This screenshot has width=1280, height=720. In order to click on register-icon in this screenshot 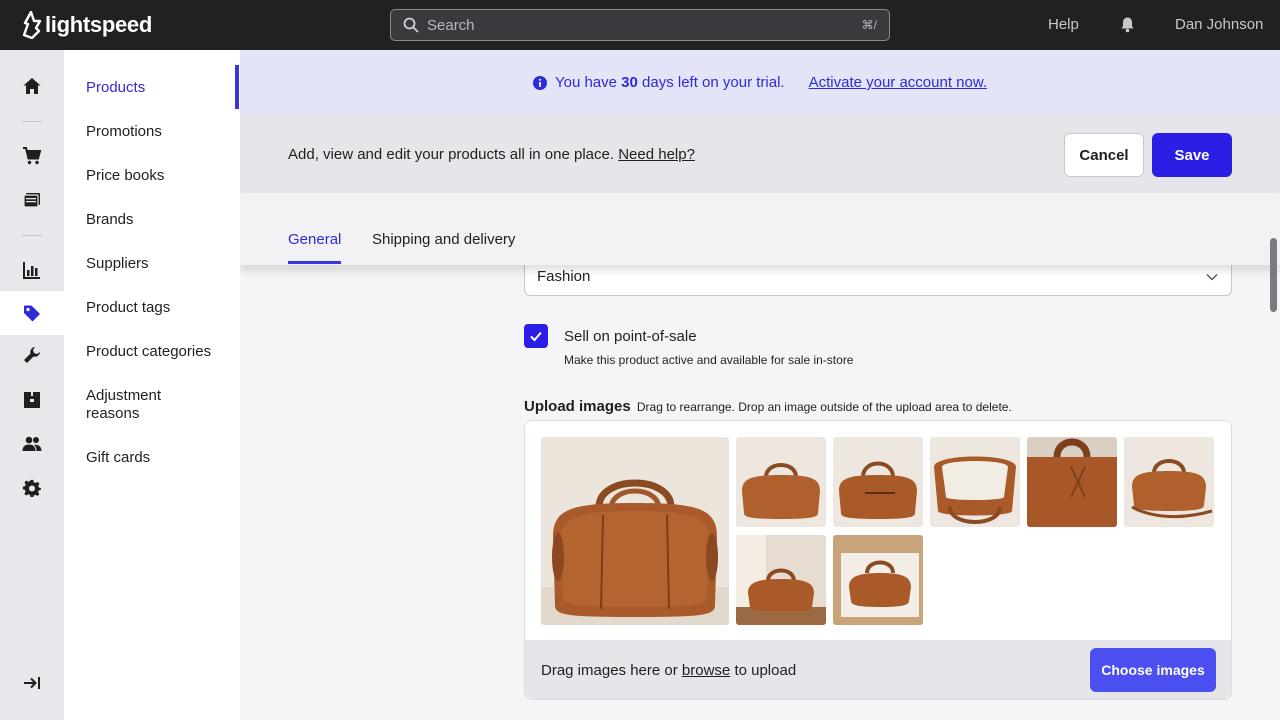, I will do `click(31, 200)`.